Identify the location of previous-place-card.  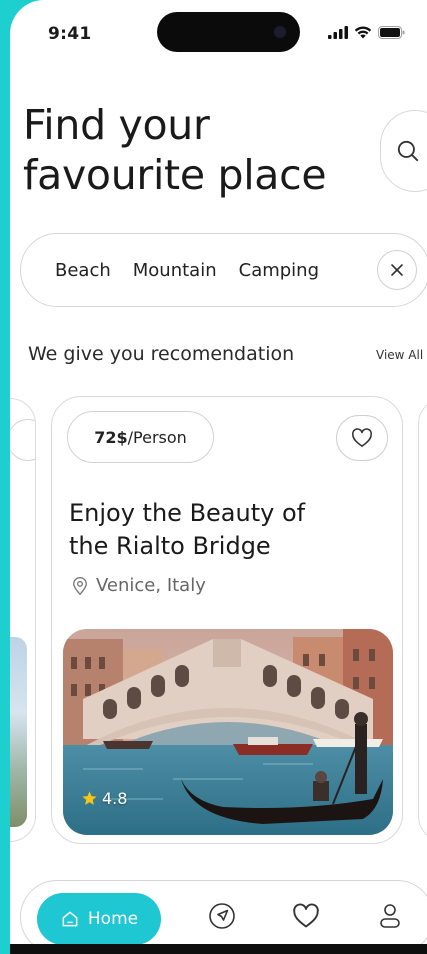
(23, 620).